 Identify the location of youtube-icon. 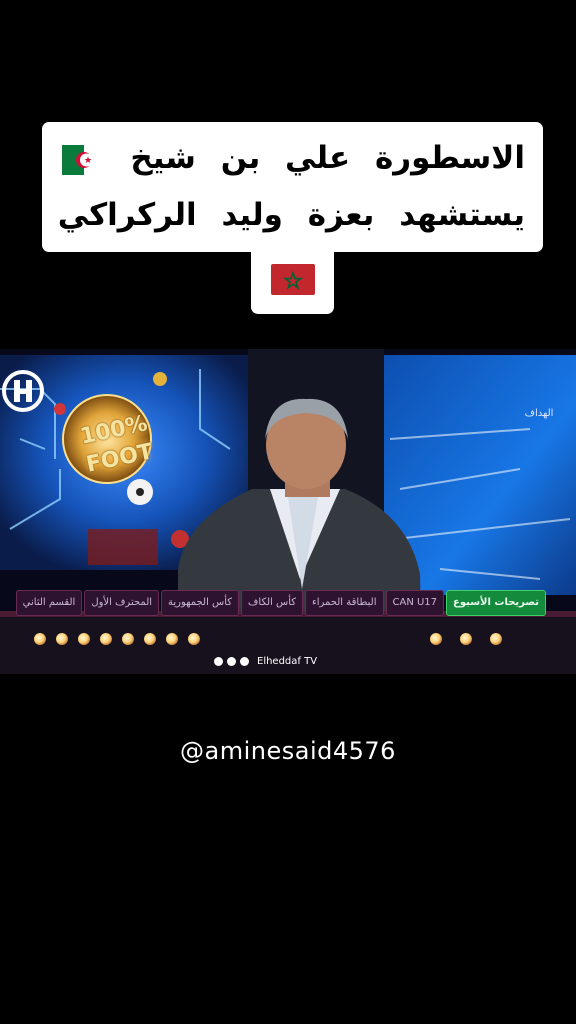
(244, 661).